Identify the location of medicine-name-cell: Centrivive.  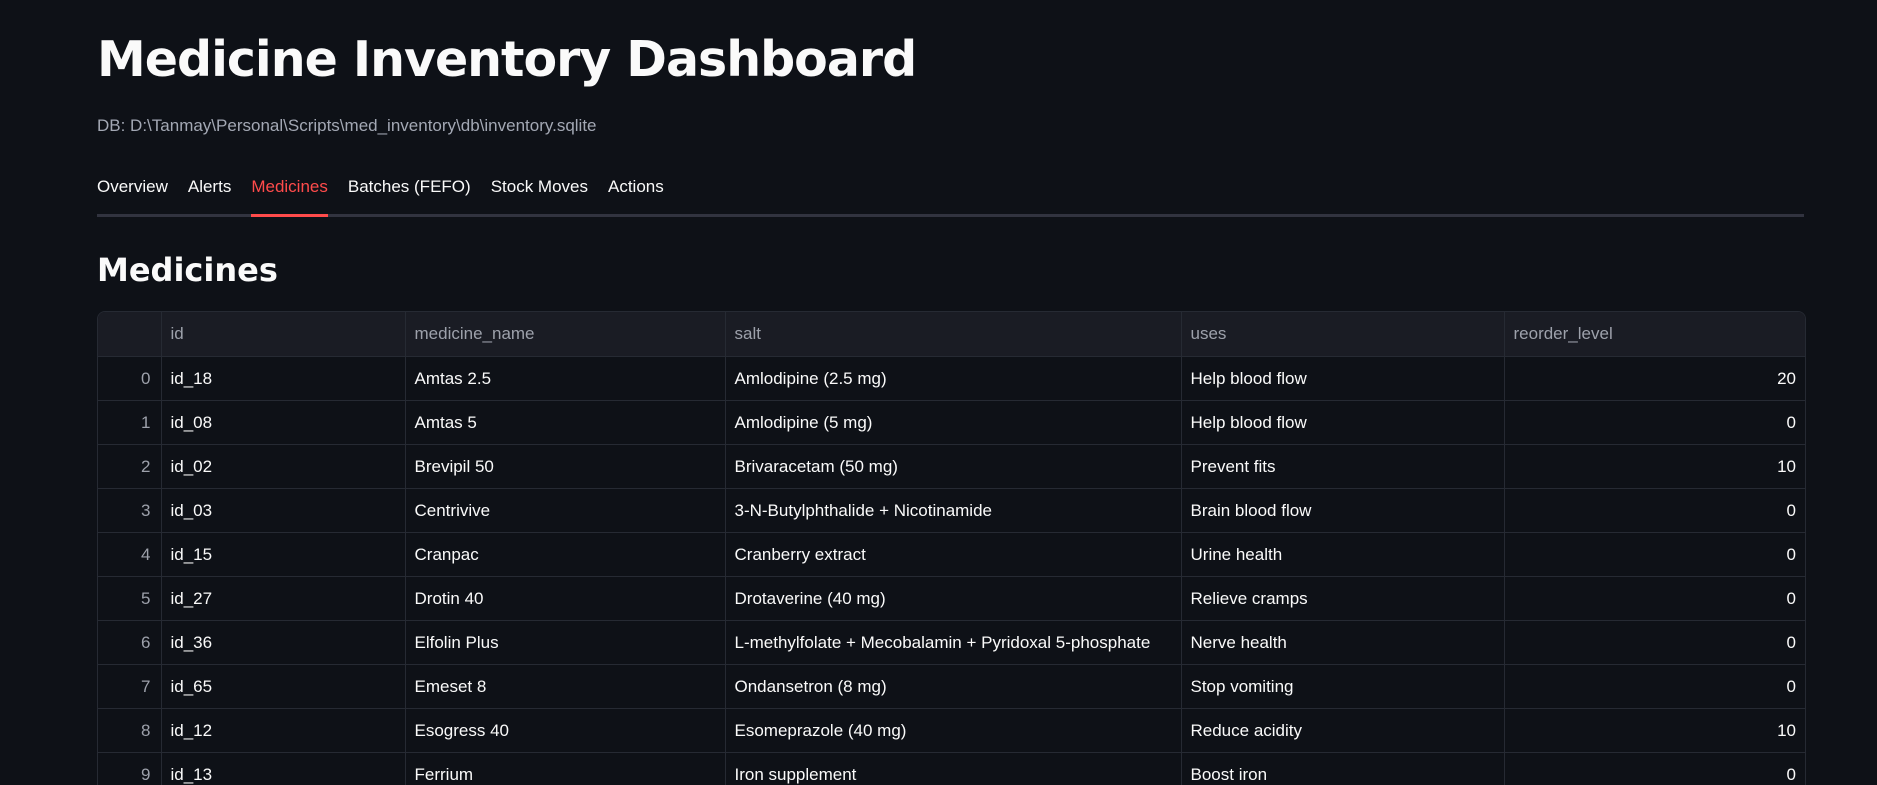
(565, 510).